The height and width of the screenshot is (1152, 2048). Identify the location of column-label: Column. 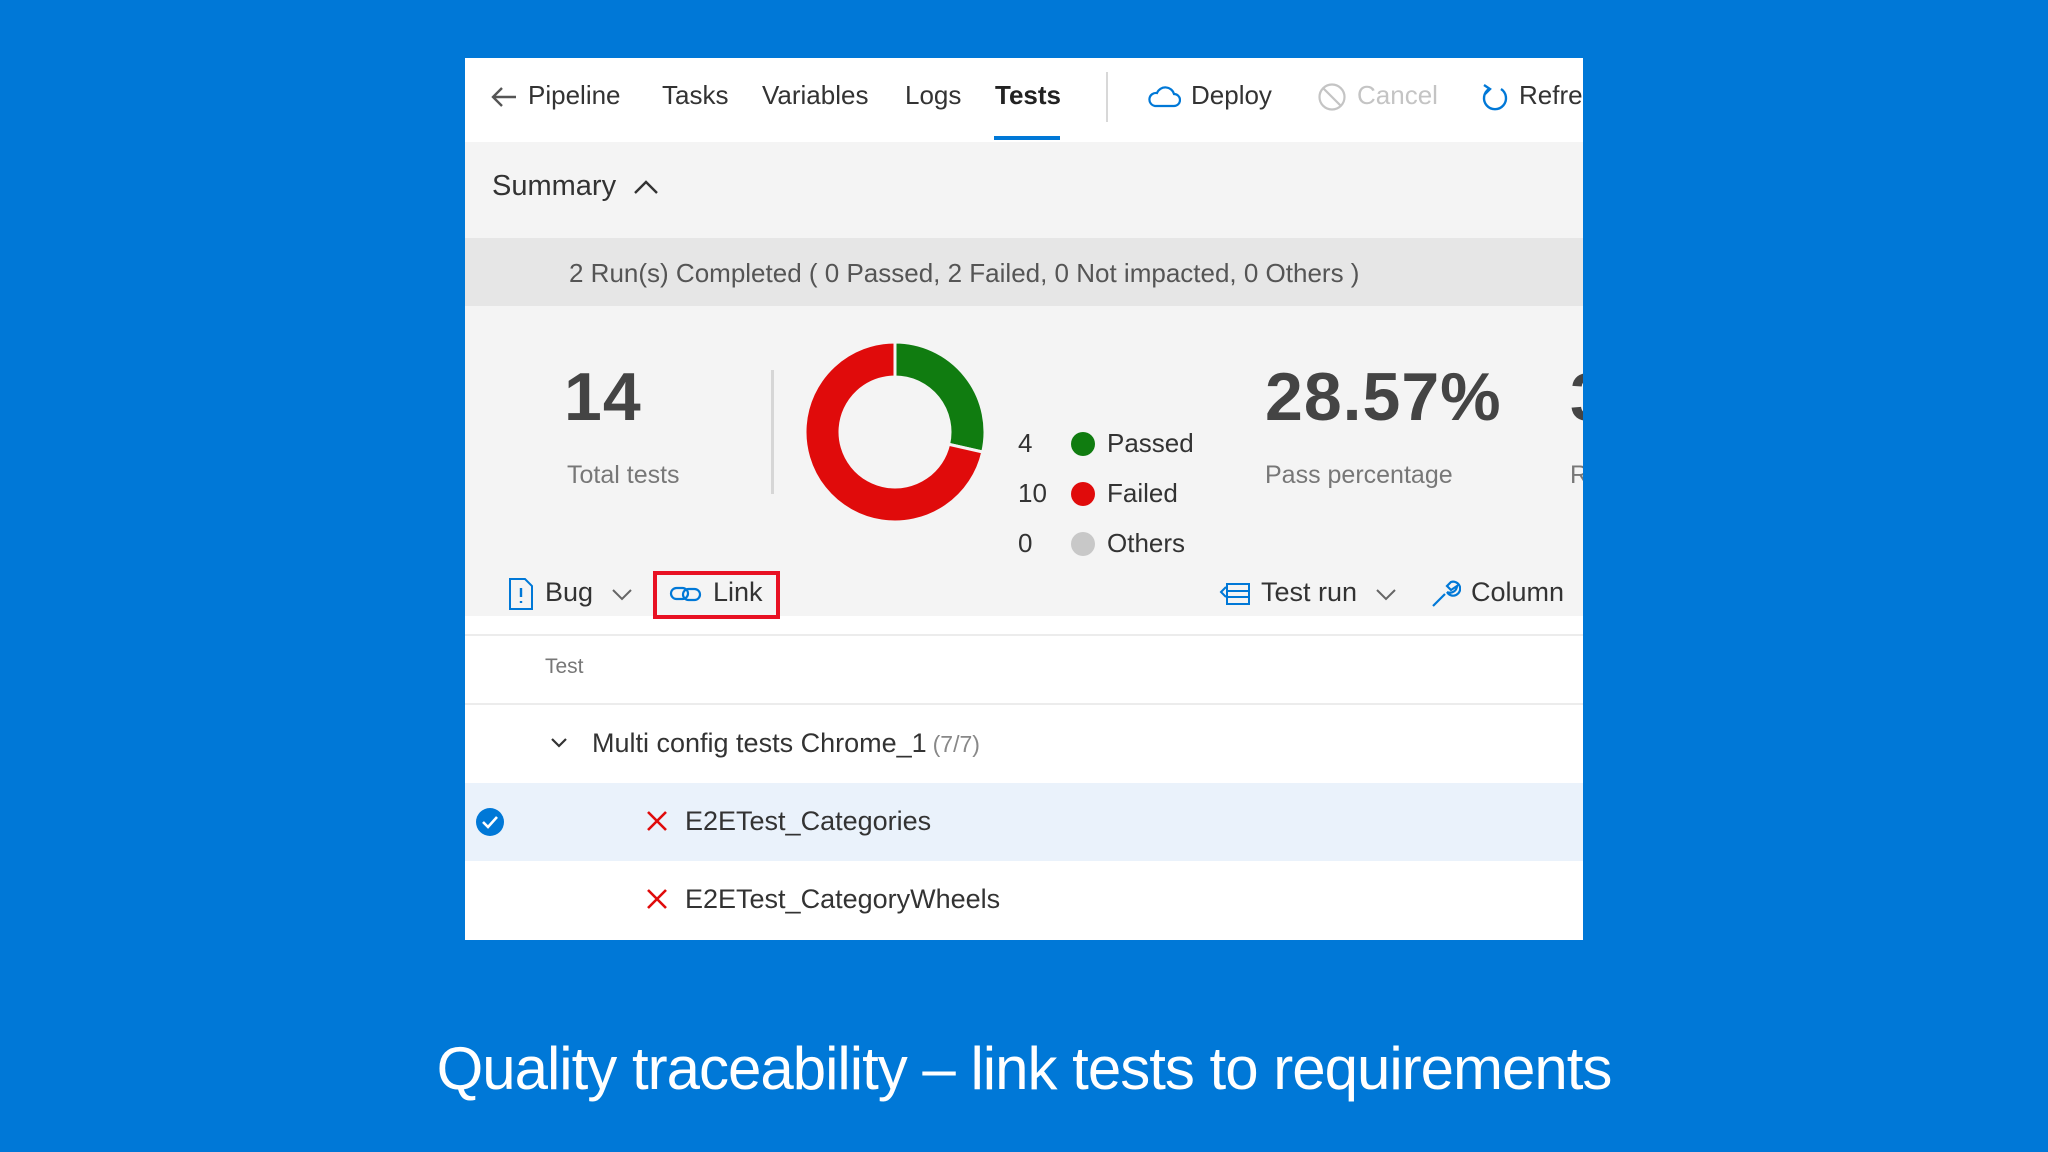
(1518, 592).